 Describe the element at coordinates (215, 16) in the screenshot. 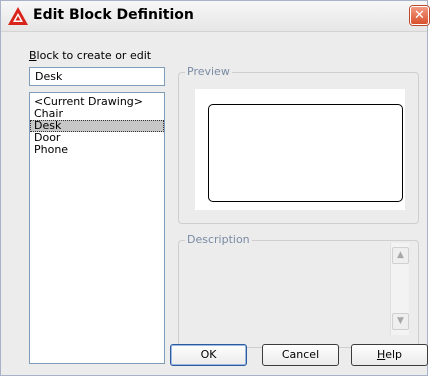

I see `title-bar: Edit Block Definition ✕` at that location.